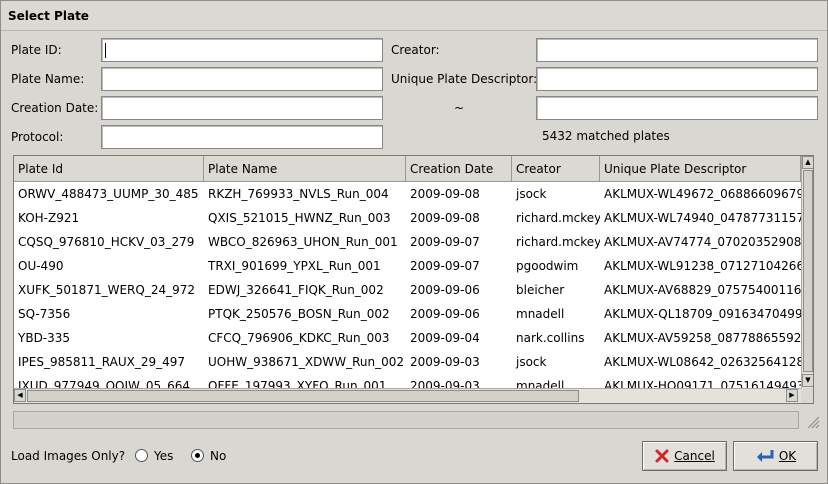 Image resolution: width=828 pixels, height=484 pixels. Describe the element at coordinates (41, 266) in the screenshot. I see `cell-plate-id: OU-490` at that location.